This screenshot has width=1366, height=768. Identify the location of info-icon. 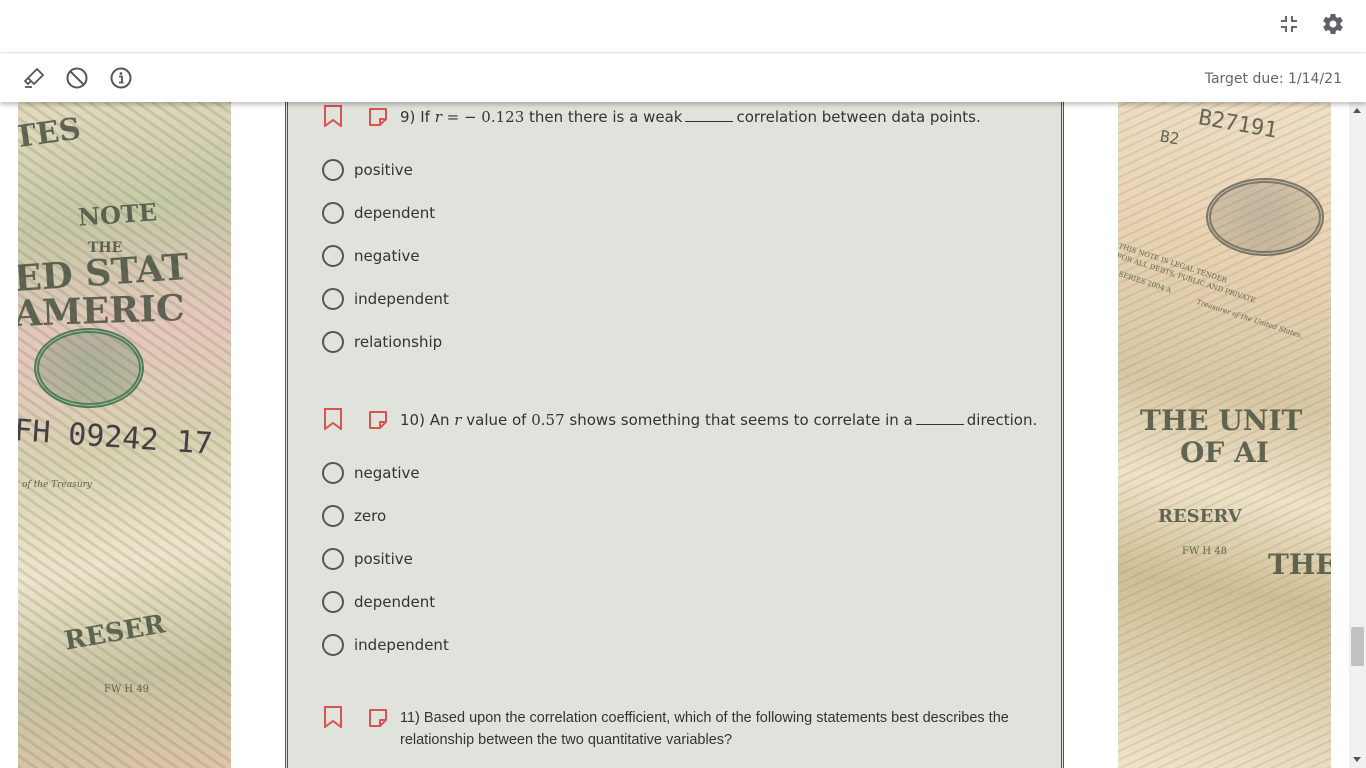
(121, 78).